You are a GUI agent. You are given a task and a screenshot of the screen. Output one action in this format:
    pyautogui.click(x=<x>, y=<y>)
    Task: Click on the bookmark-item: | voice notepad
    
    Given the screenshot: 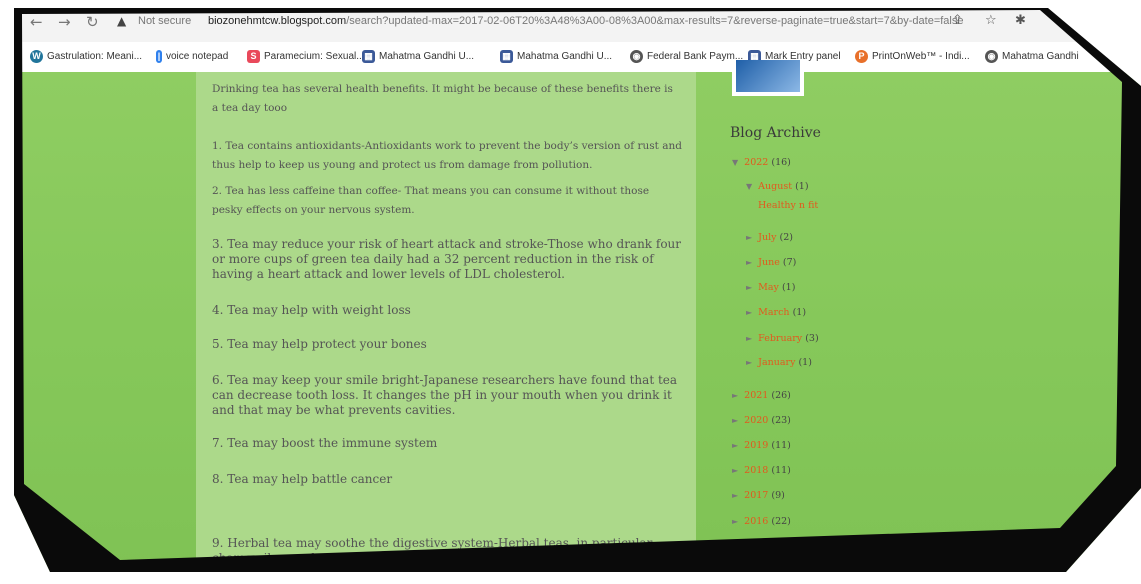 What is the action you would take?
    pyautogui.click(x=192, y=56)
    